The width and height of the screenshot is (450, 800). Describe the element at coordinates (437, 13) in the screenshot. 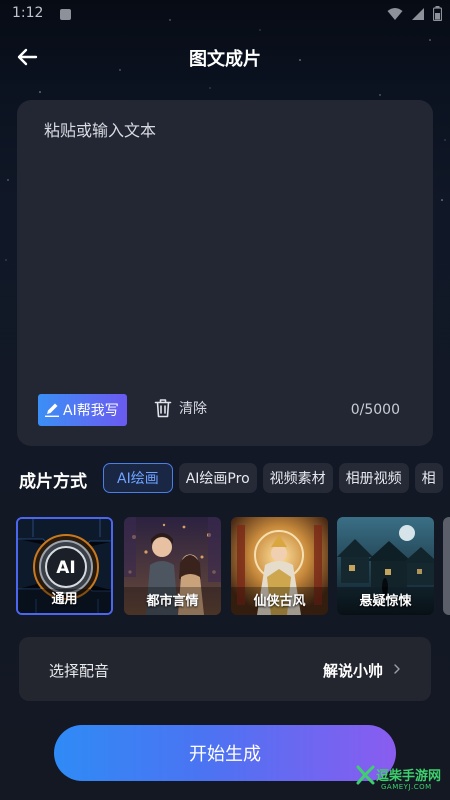

I see `battery-icon` at that location.